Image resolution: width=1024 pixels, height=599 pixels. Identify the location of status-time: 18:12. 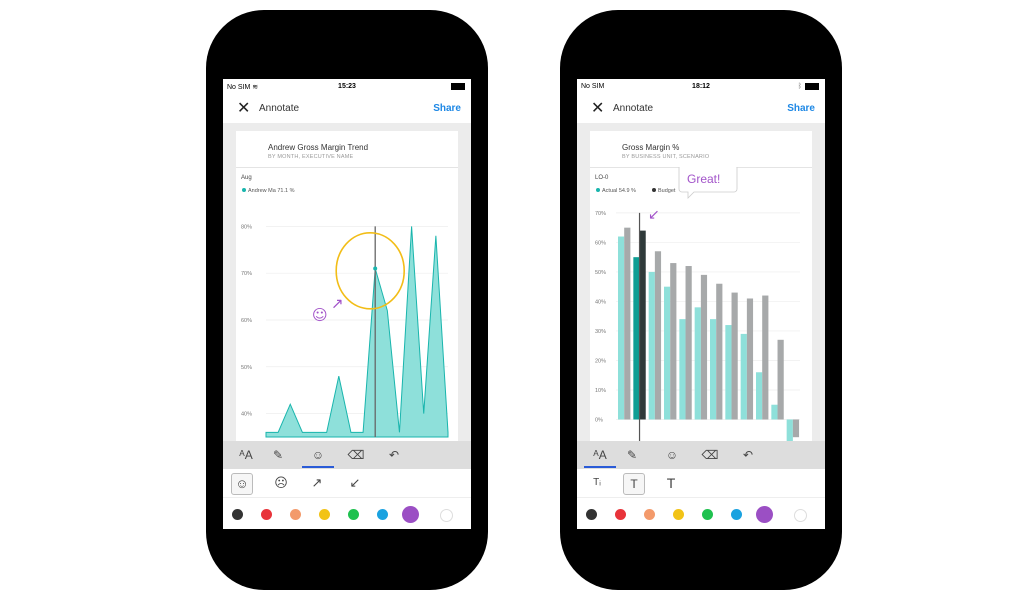
(701, 86).